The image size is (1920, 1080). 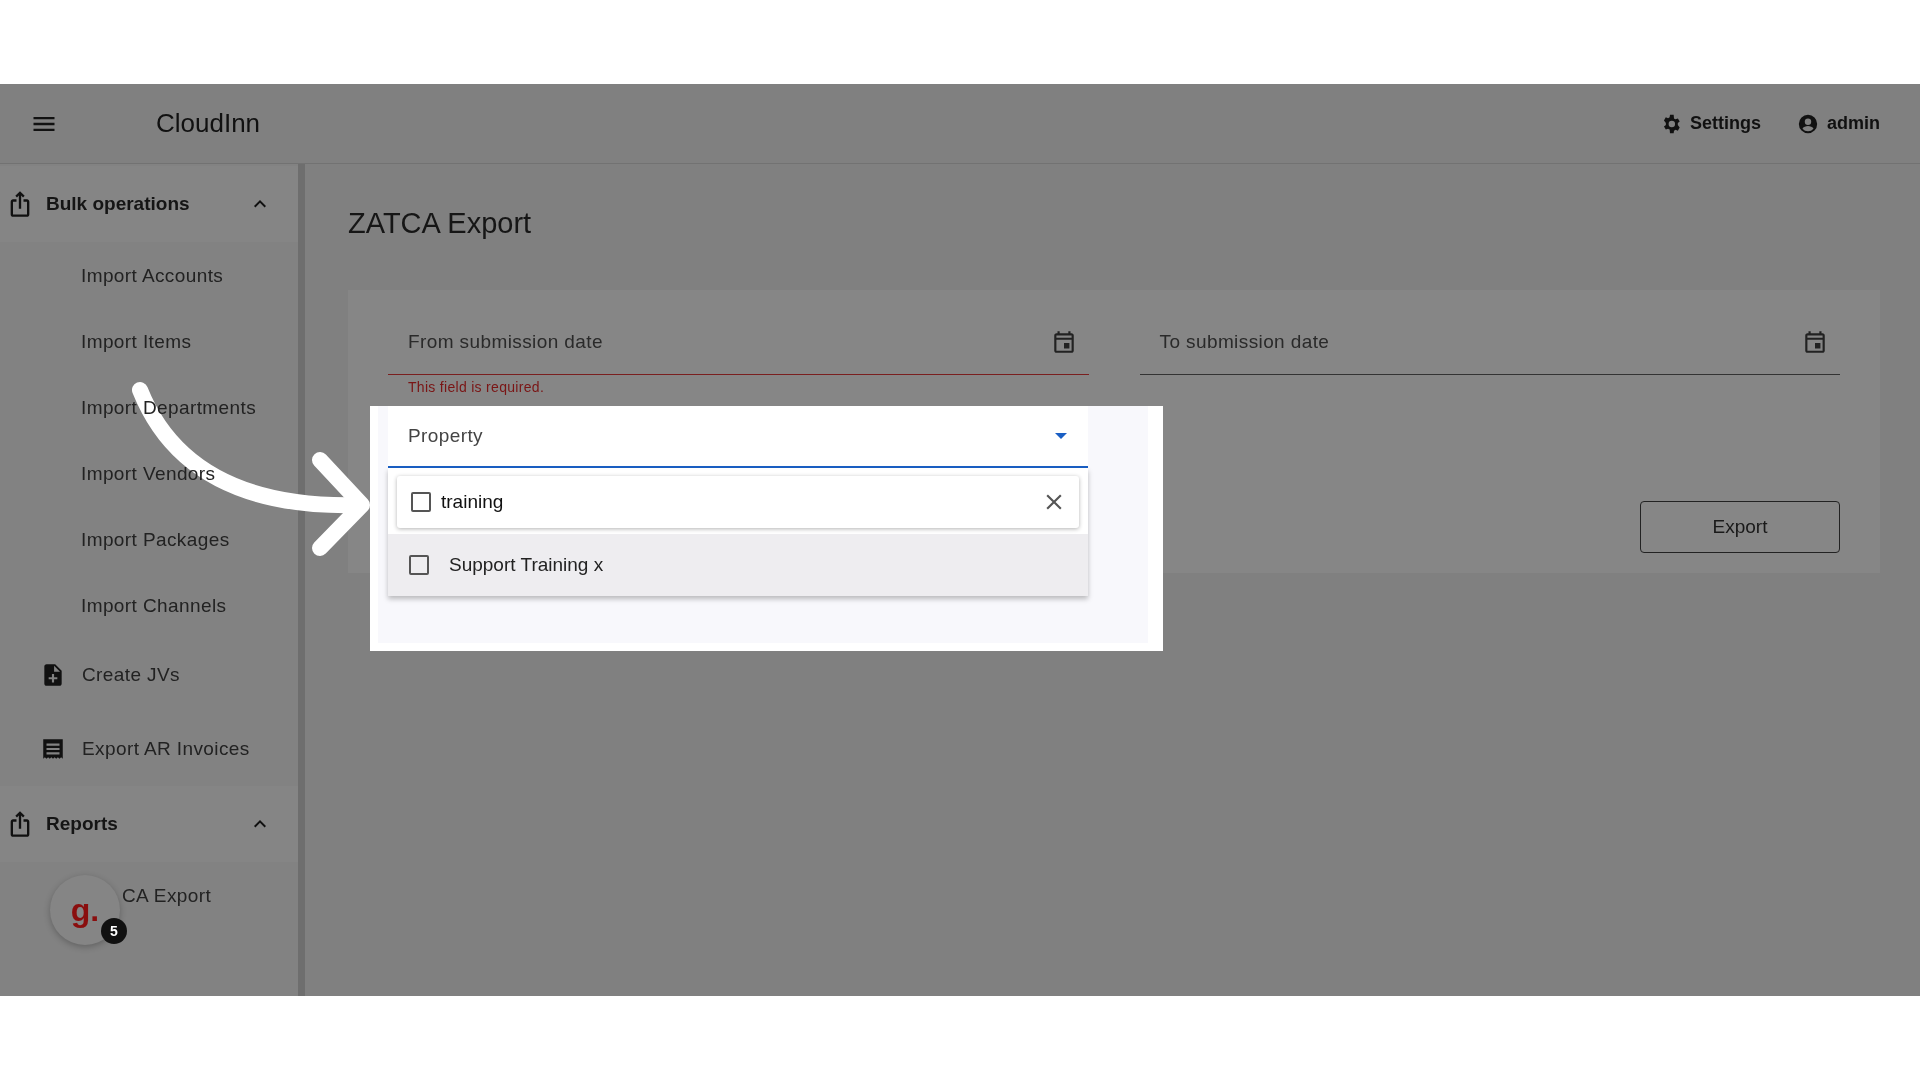 I want to click on sidebar-item: Import Packages, so click(x=155, y=539).